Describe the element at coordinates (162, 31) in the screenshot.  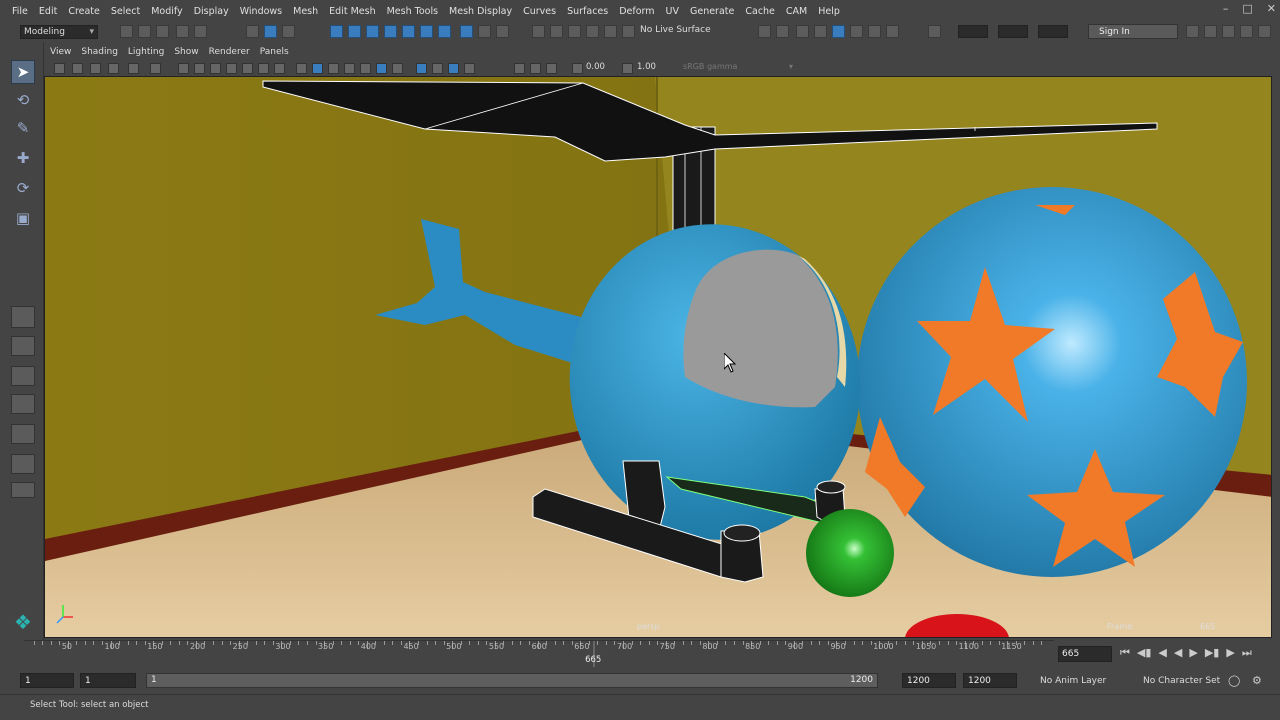
I see `save-scene-icon` at that location.